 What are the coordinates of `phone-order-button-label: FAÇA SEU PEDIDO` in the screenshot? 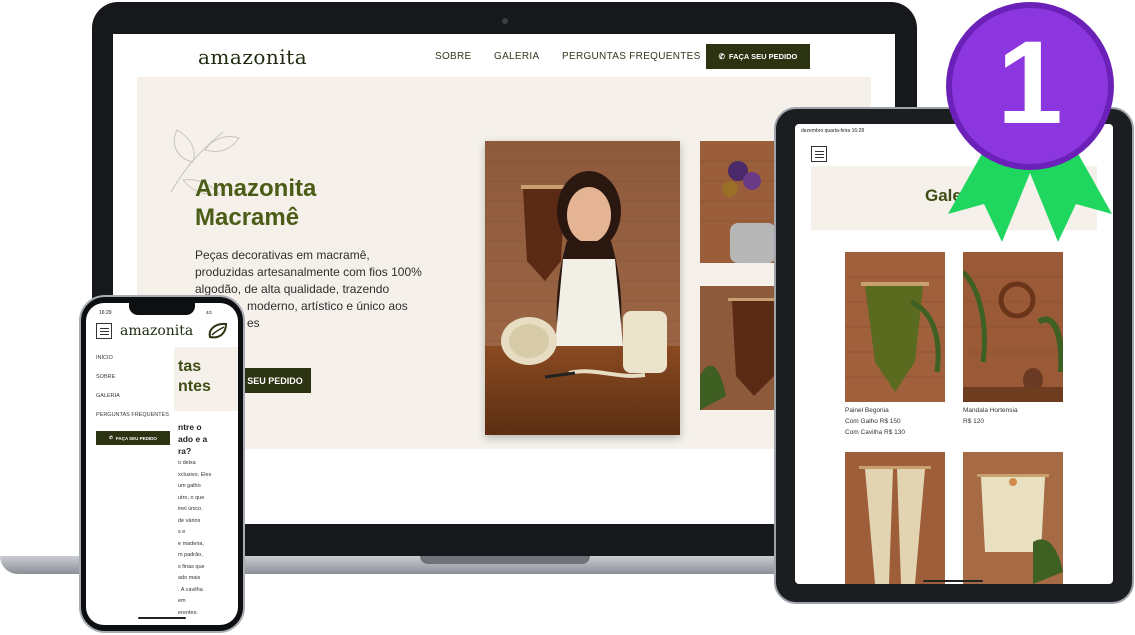 It's located at (136, 438).